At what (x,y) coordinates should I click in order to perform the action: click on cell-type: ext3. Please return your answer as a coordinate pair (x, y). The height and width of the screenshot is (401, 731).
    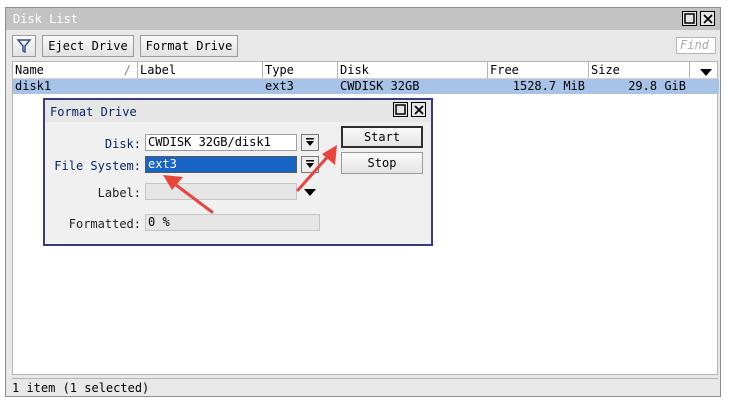
    Looking at the image, I should click on (279, 86).